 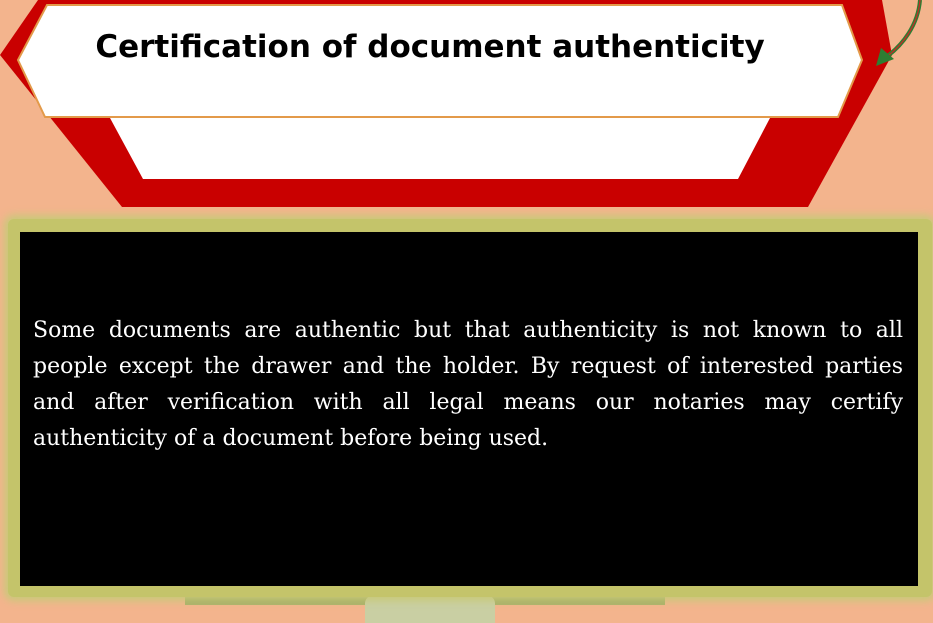 What do you see at coordinates (440, 148) in the screenshot?
I see `banner-white-lower-panel` at bounding box center [440, 148].